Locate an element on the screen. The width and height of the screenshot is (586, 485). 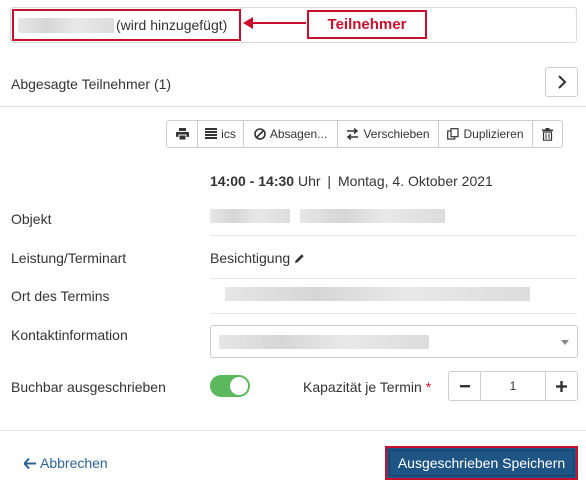
capacity-stepper: 1 is located at coordinates (513, 386).